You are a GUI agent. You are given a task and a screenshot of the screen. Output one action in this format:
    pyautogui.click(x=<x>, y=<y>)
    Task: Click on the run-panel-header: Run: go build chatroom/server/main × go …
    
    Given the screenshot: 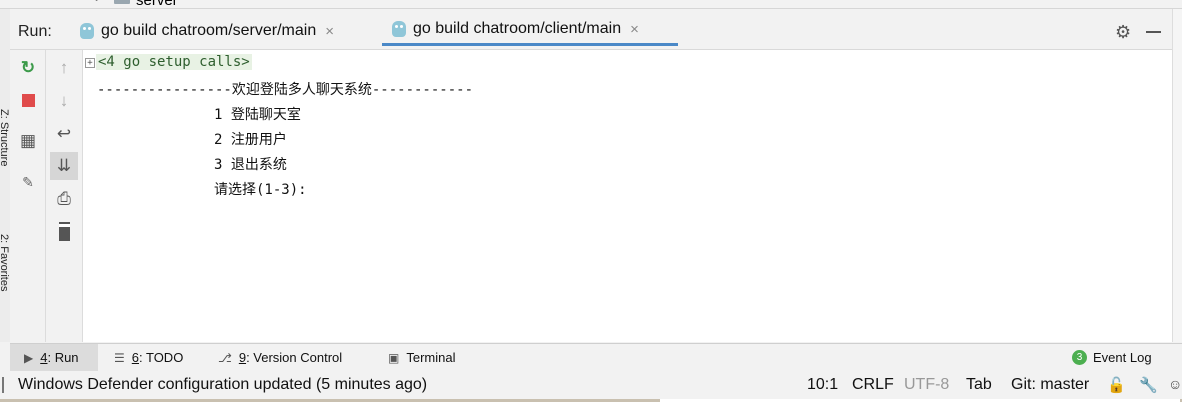 What is the action you would take?
    pyautogui.click(x=591, y=29)
    